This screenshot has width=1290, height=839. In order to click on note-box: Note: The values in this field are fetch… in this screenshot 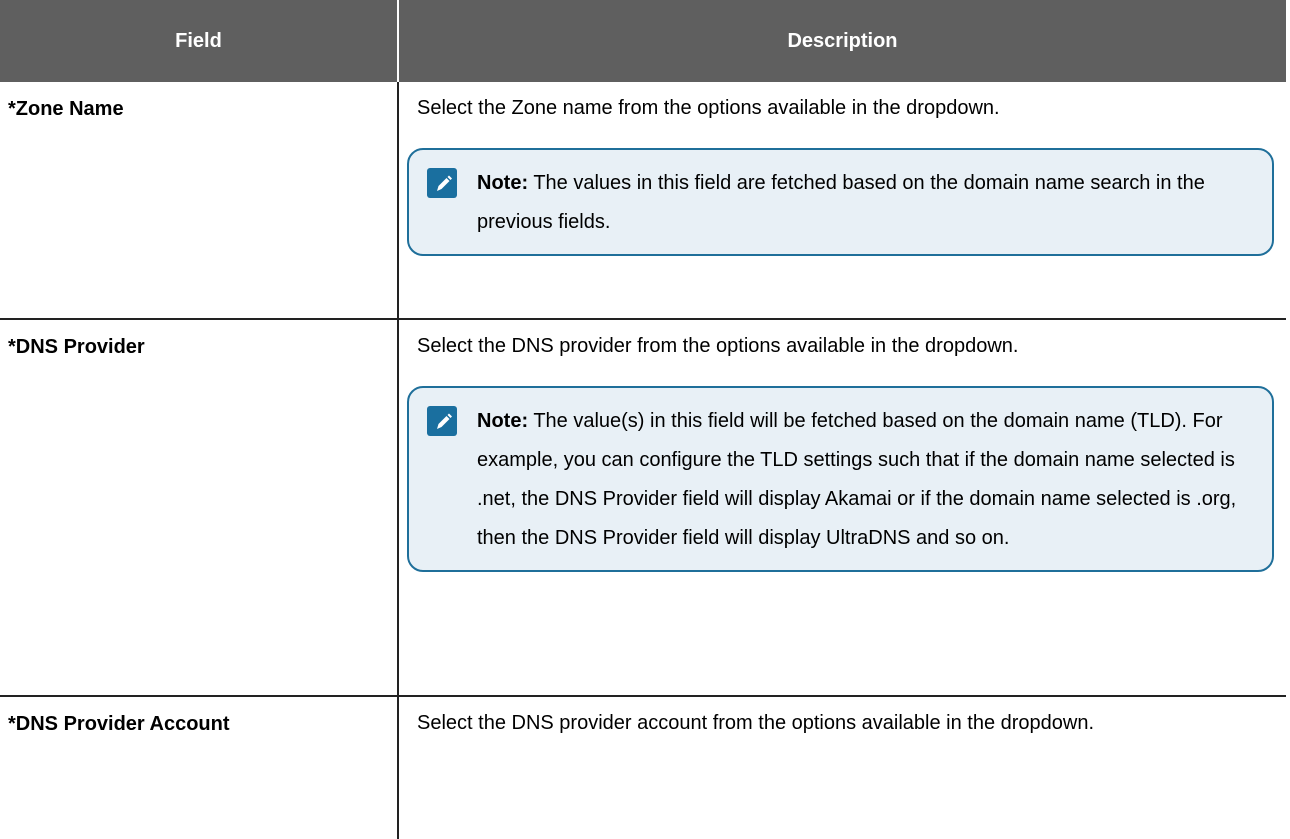, I will do `click(840, 202)`.